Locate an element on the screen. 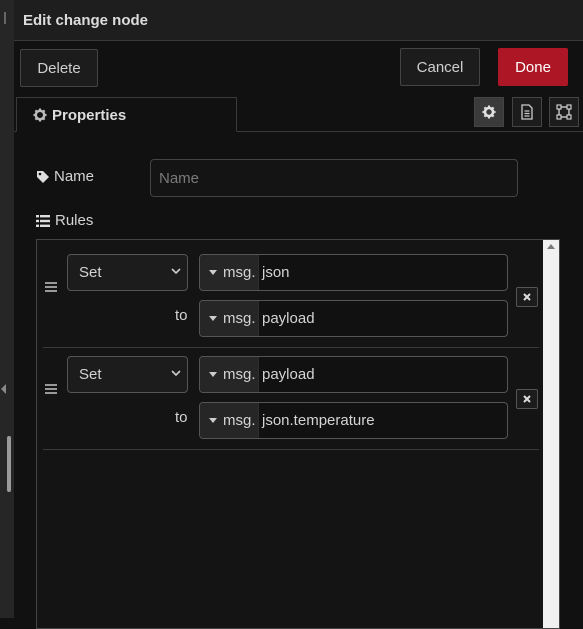  rules-label: Rules is located at coordinates (64, 220).